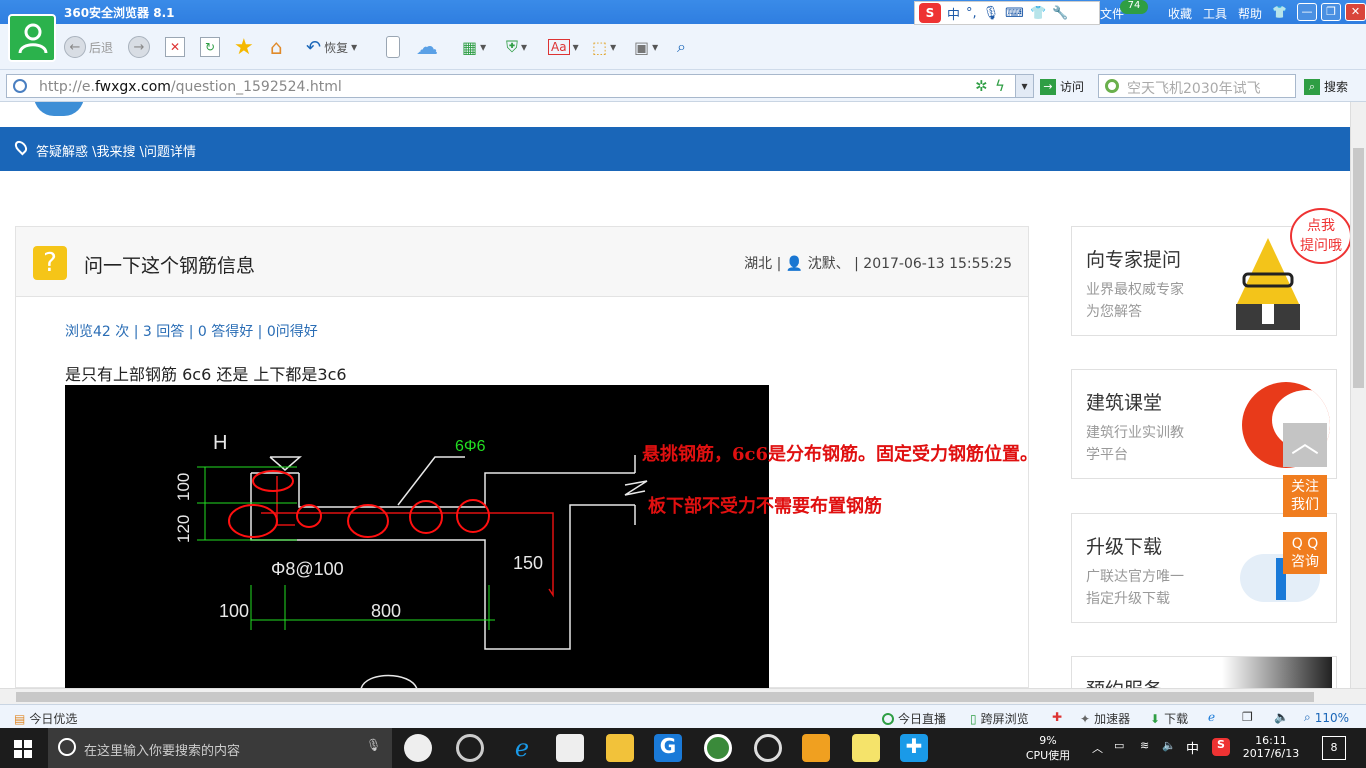 The height and width of the screenshot is (768, 1366). Describe the element at coordinates (1336, 87) in the screenshot. I see `search-label: 搜索` at that location.